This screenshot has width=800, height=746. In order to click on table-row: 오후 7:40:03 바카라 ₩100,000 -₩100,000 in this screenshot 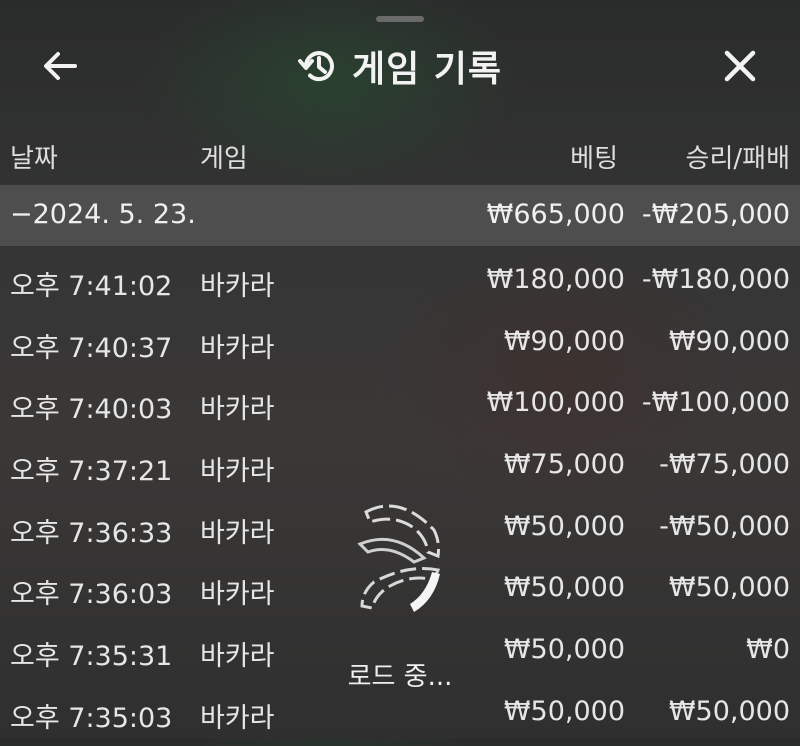, I will do `click(400, 406)`.